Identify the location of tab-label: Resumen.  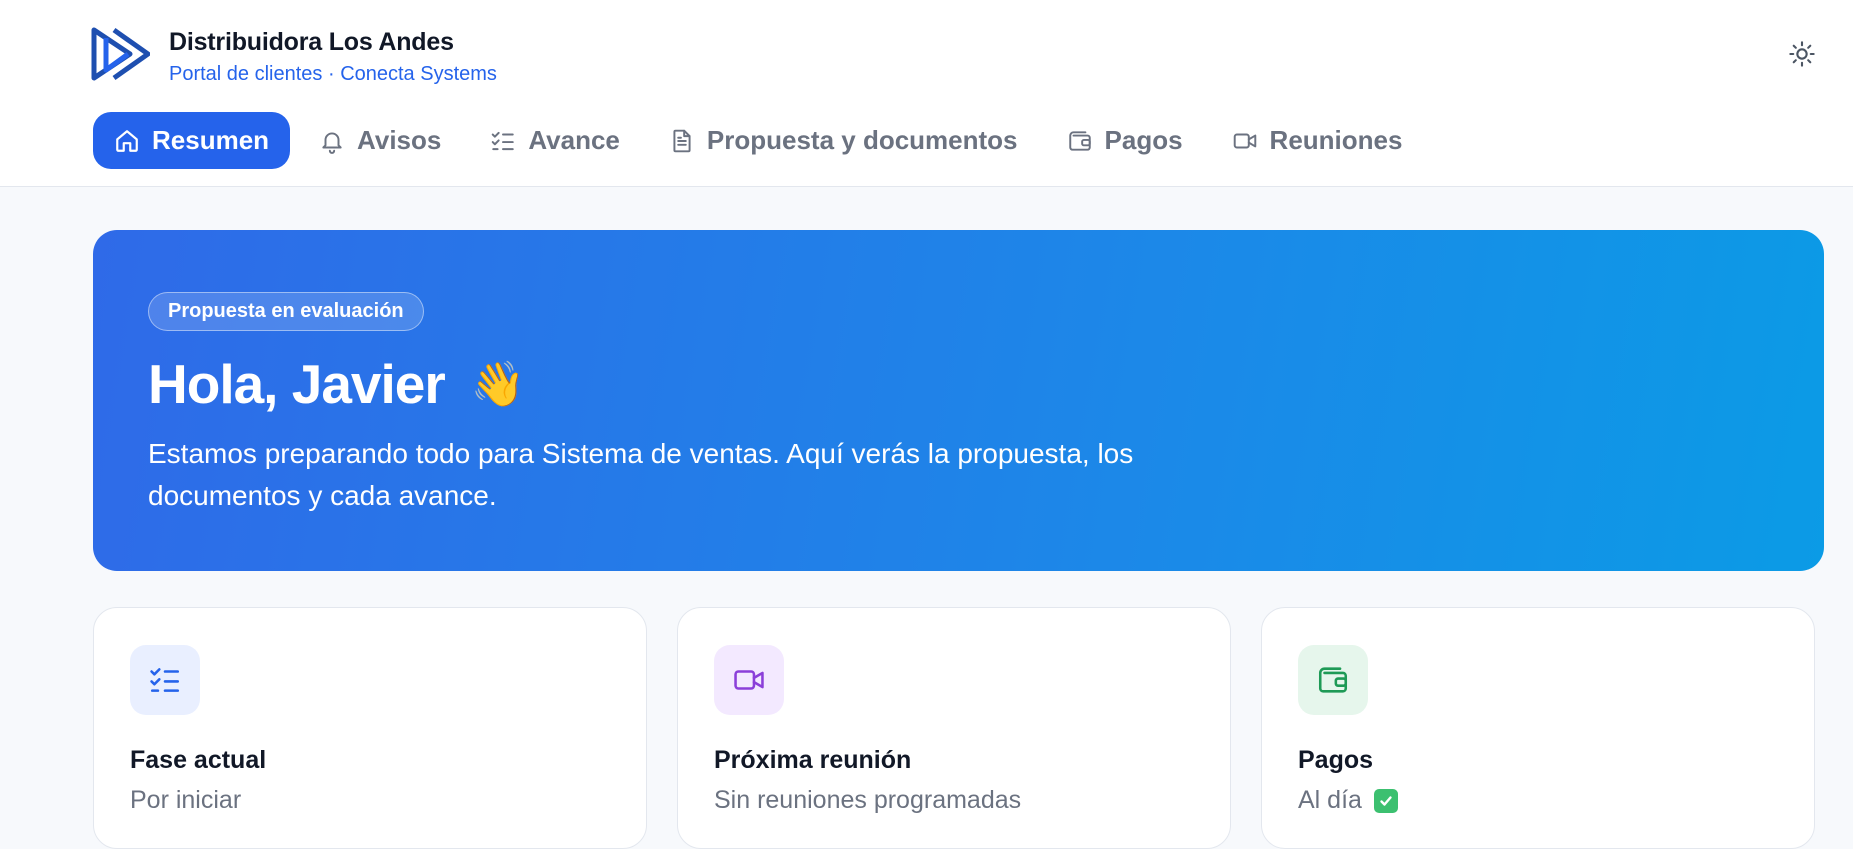
(211, 140).